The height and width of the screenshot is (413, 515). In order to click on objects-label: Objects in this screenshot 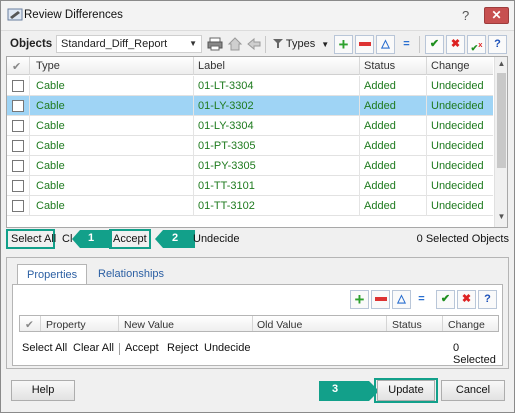, I will do `click(31, 44)`.